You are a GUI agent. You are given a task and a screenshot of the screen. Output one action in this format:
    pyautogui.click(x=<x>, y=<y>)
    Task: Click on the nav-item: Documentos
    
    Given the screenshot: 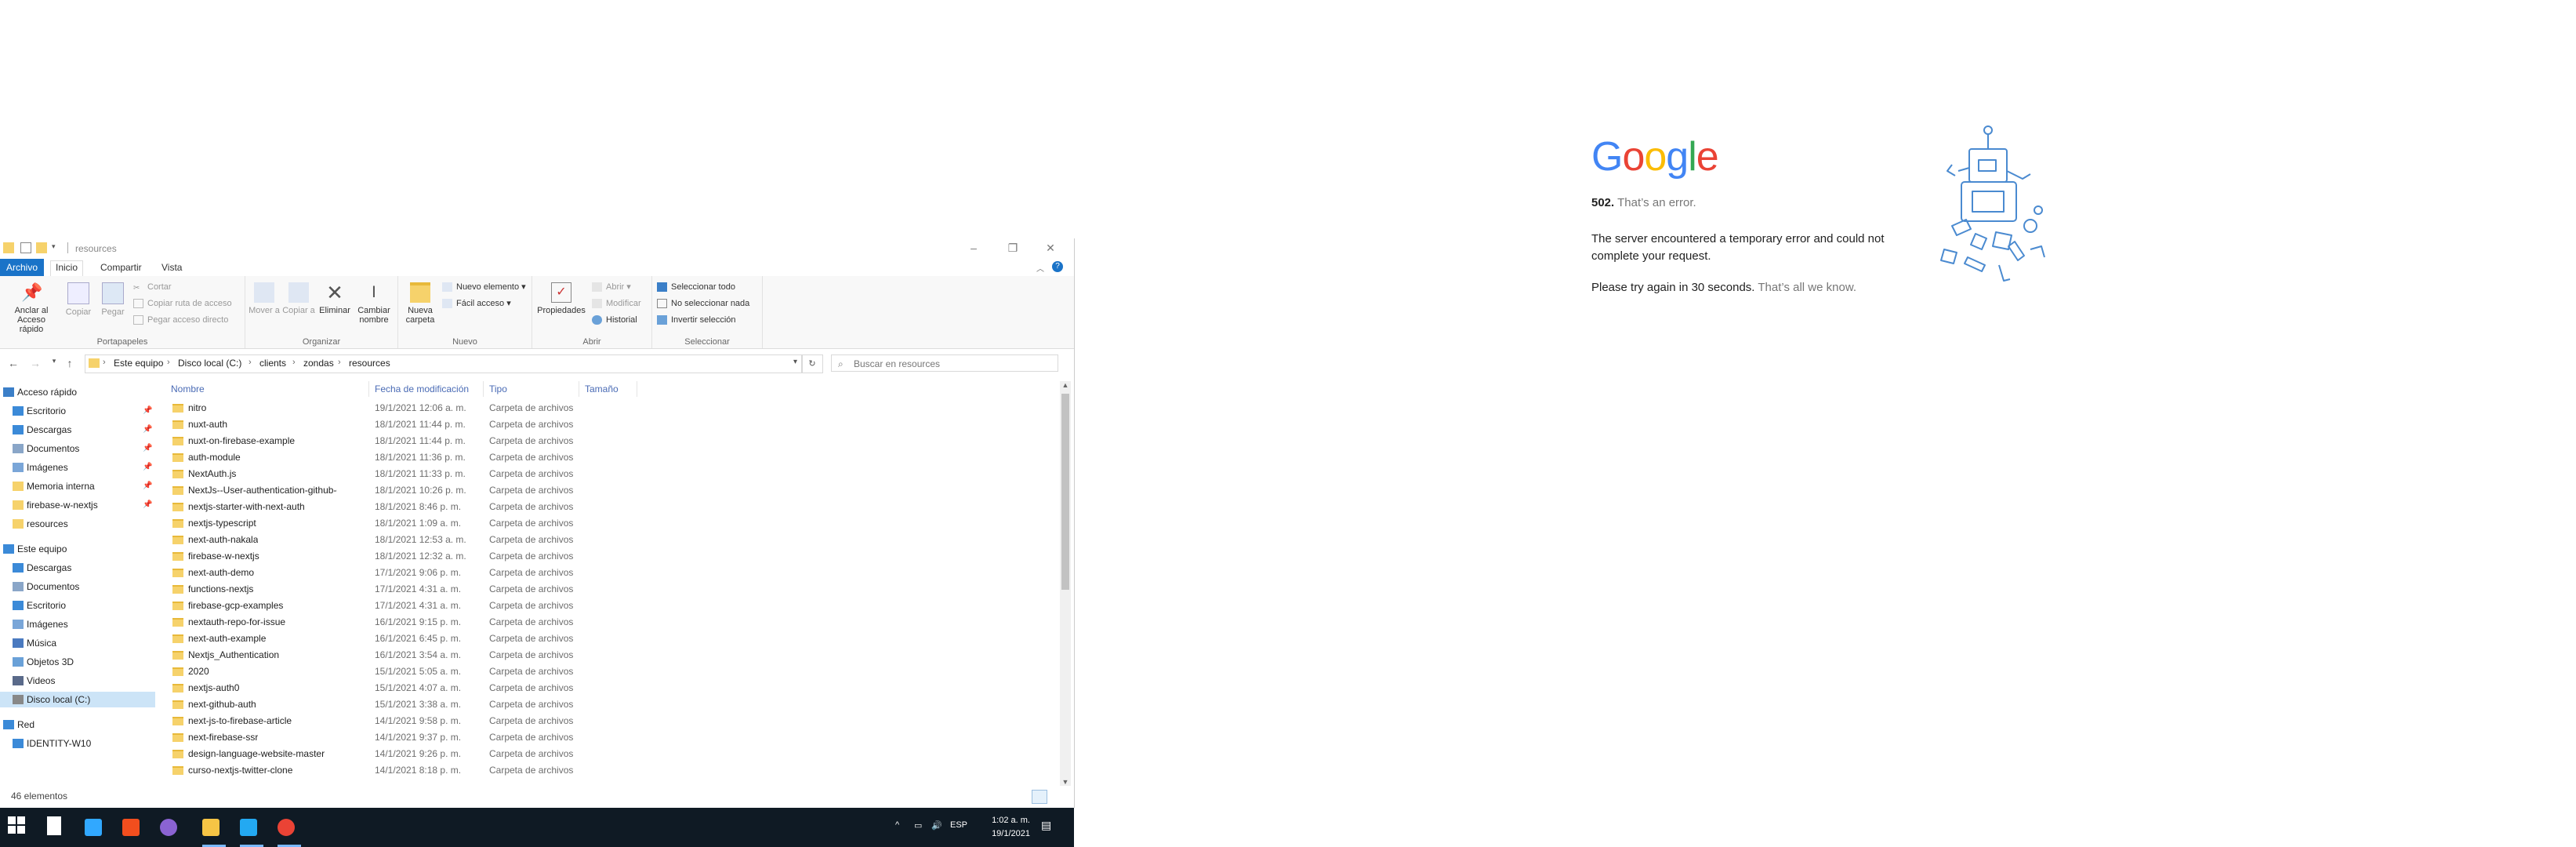 What is the action you would take?
    pyautogui.click(x=78, y=586)
    